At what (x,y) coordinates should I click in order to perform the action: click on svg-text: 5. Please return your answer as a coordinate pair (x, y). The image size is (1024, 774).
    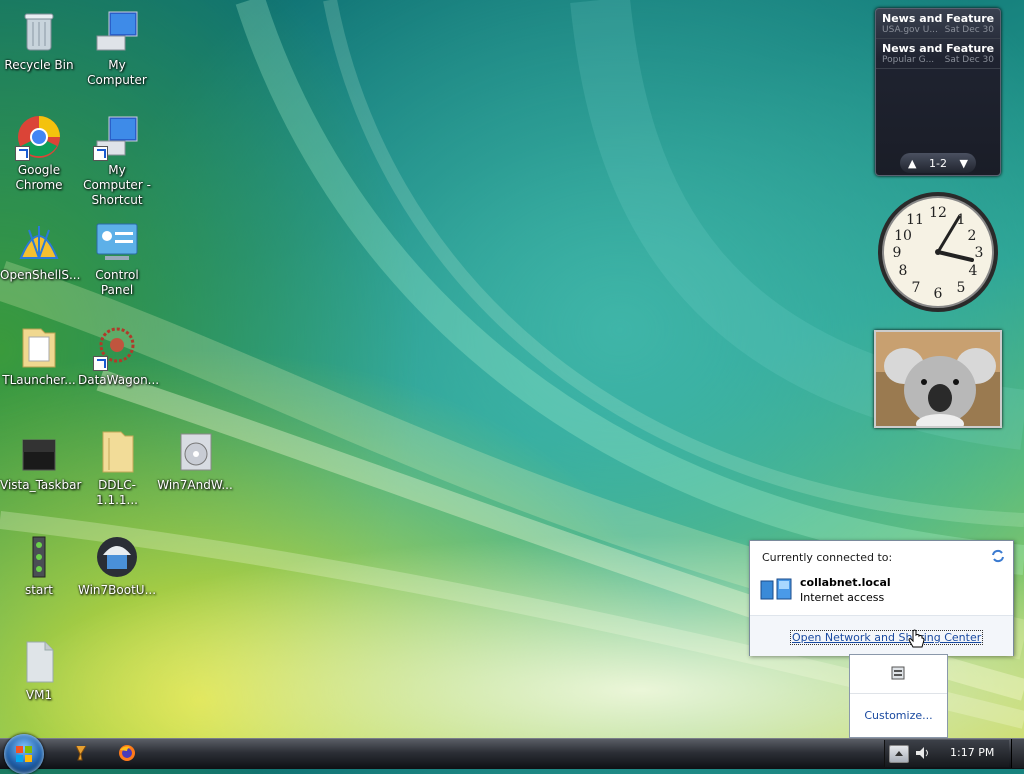
    Looking at the image, I should click on (961, 288).